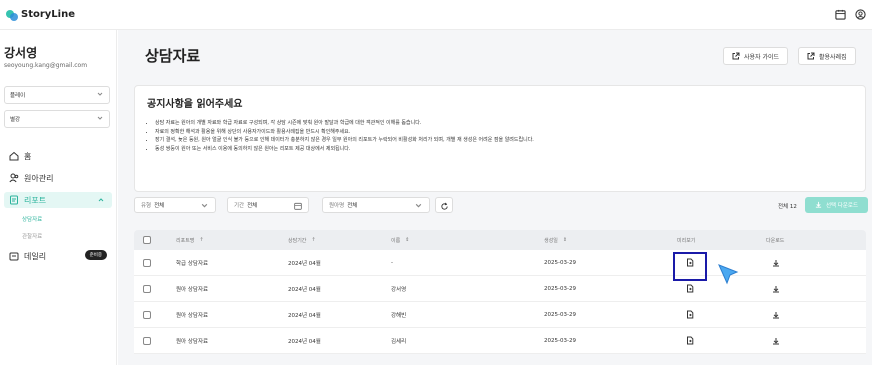  What do you see at coordinates (175, 205) in the screenshot?
I see `type-filter: 유형 전체` at bounding box center [175, 205].